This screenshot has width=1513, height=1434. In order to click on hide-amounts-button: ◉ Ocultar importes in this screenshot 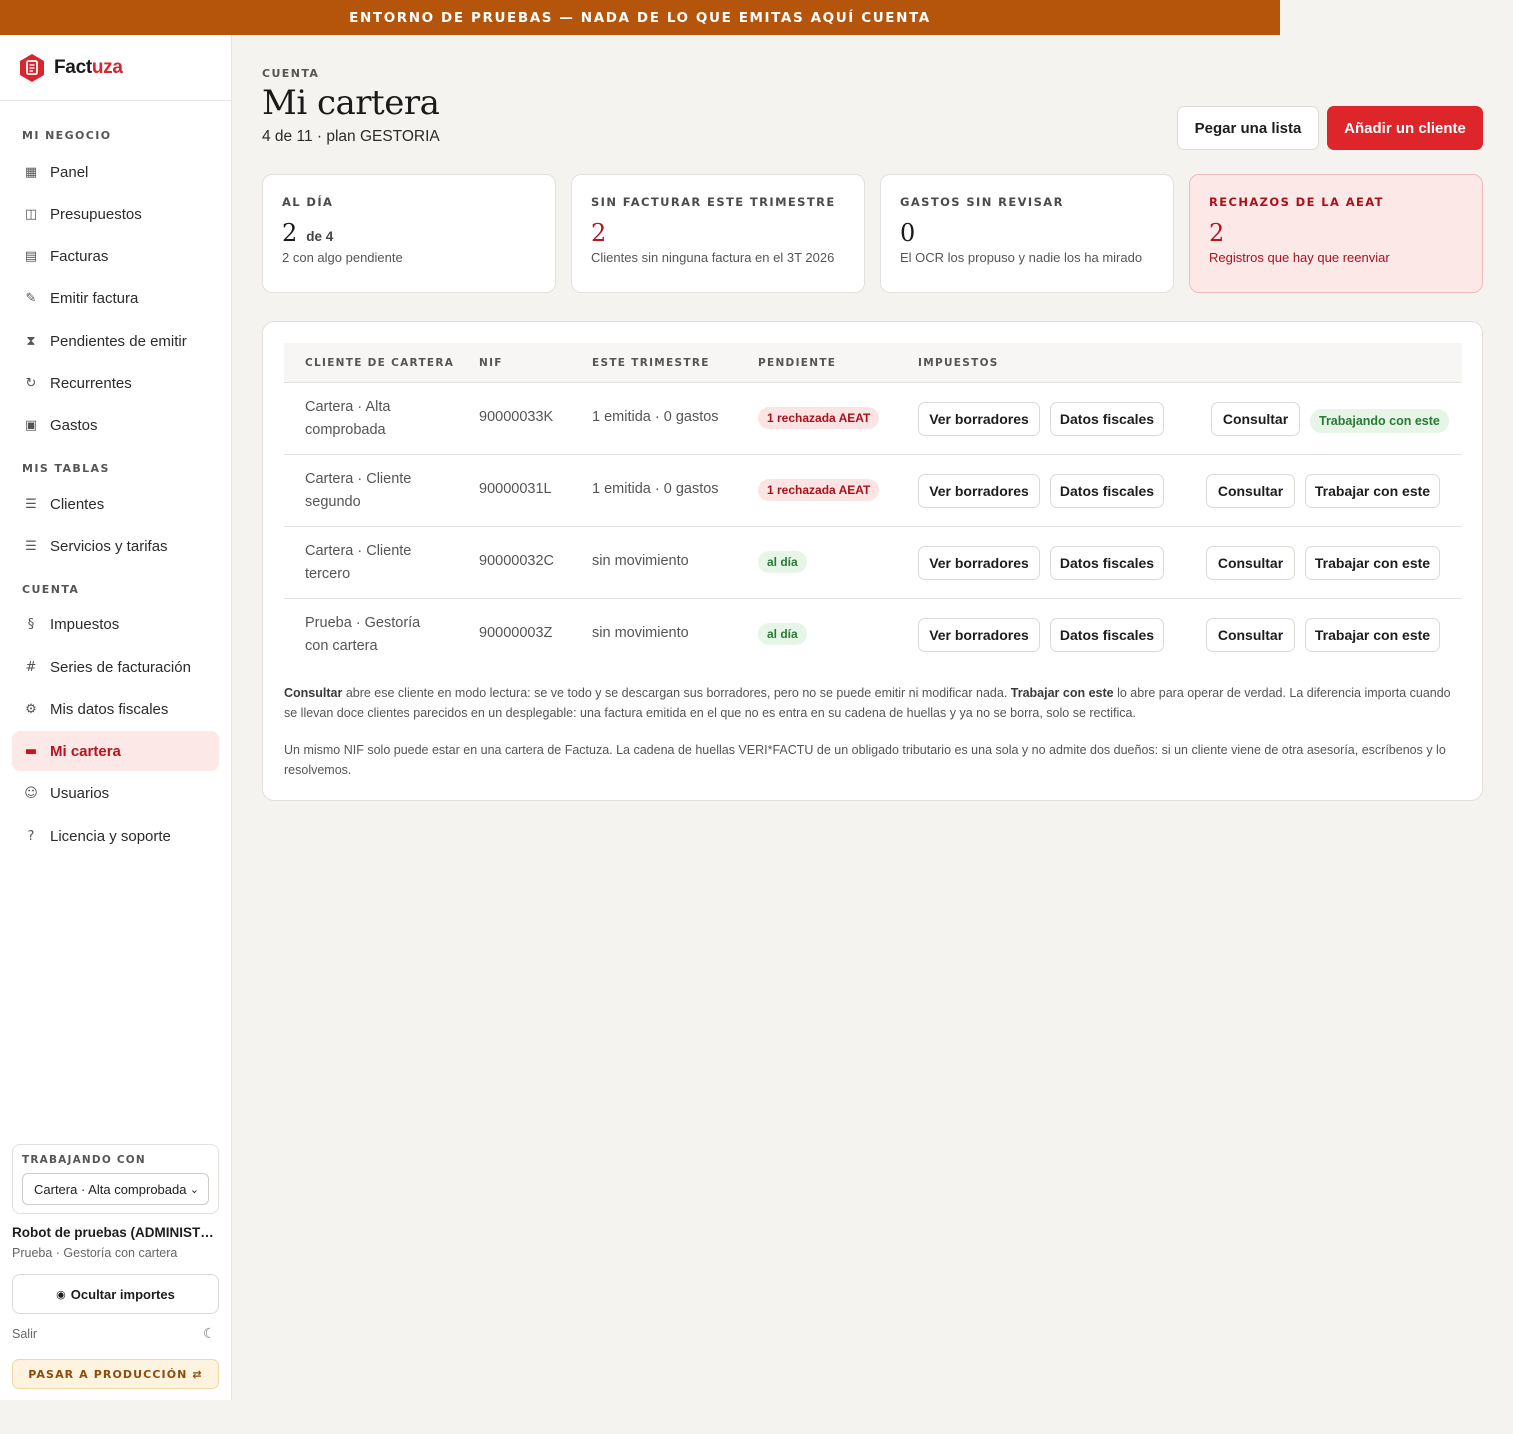, I will do `click(115, 1294)`.